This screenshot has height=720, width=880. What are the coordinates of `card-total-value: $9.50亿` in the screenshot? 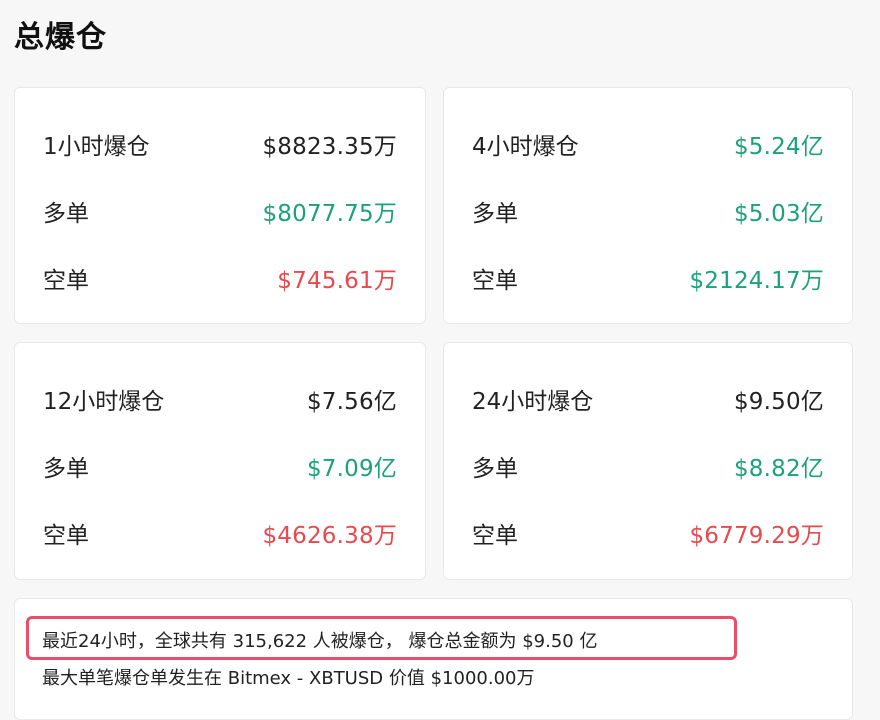 It's located at (778, 402).